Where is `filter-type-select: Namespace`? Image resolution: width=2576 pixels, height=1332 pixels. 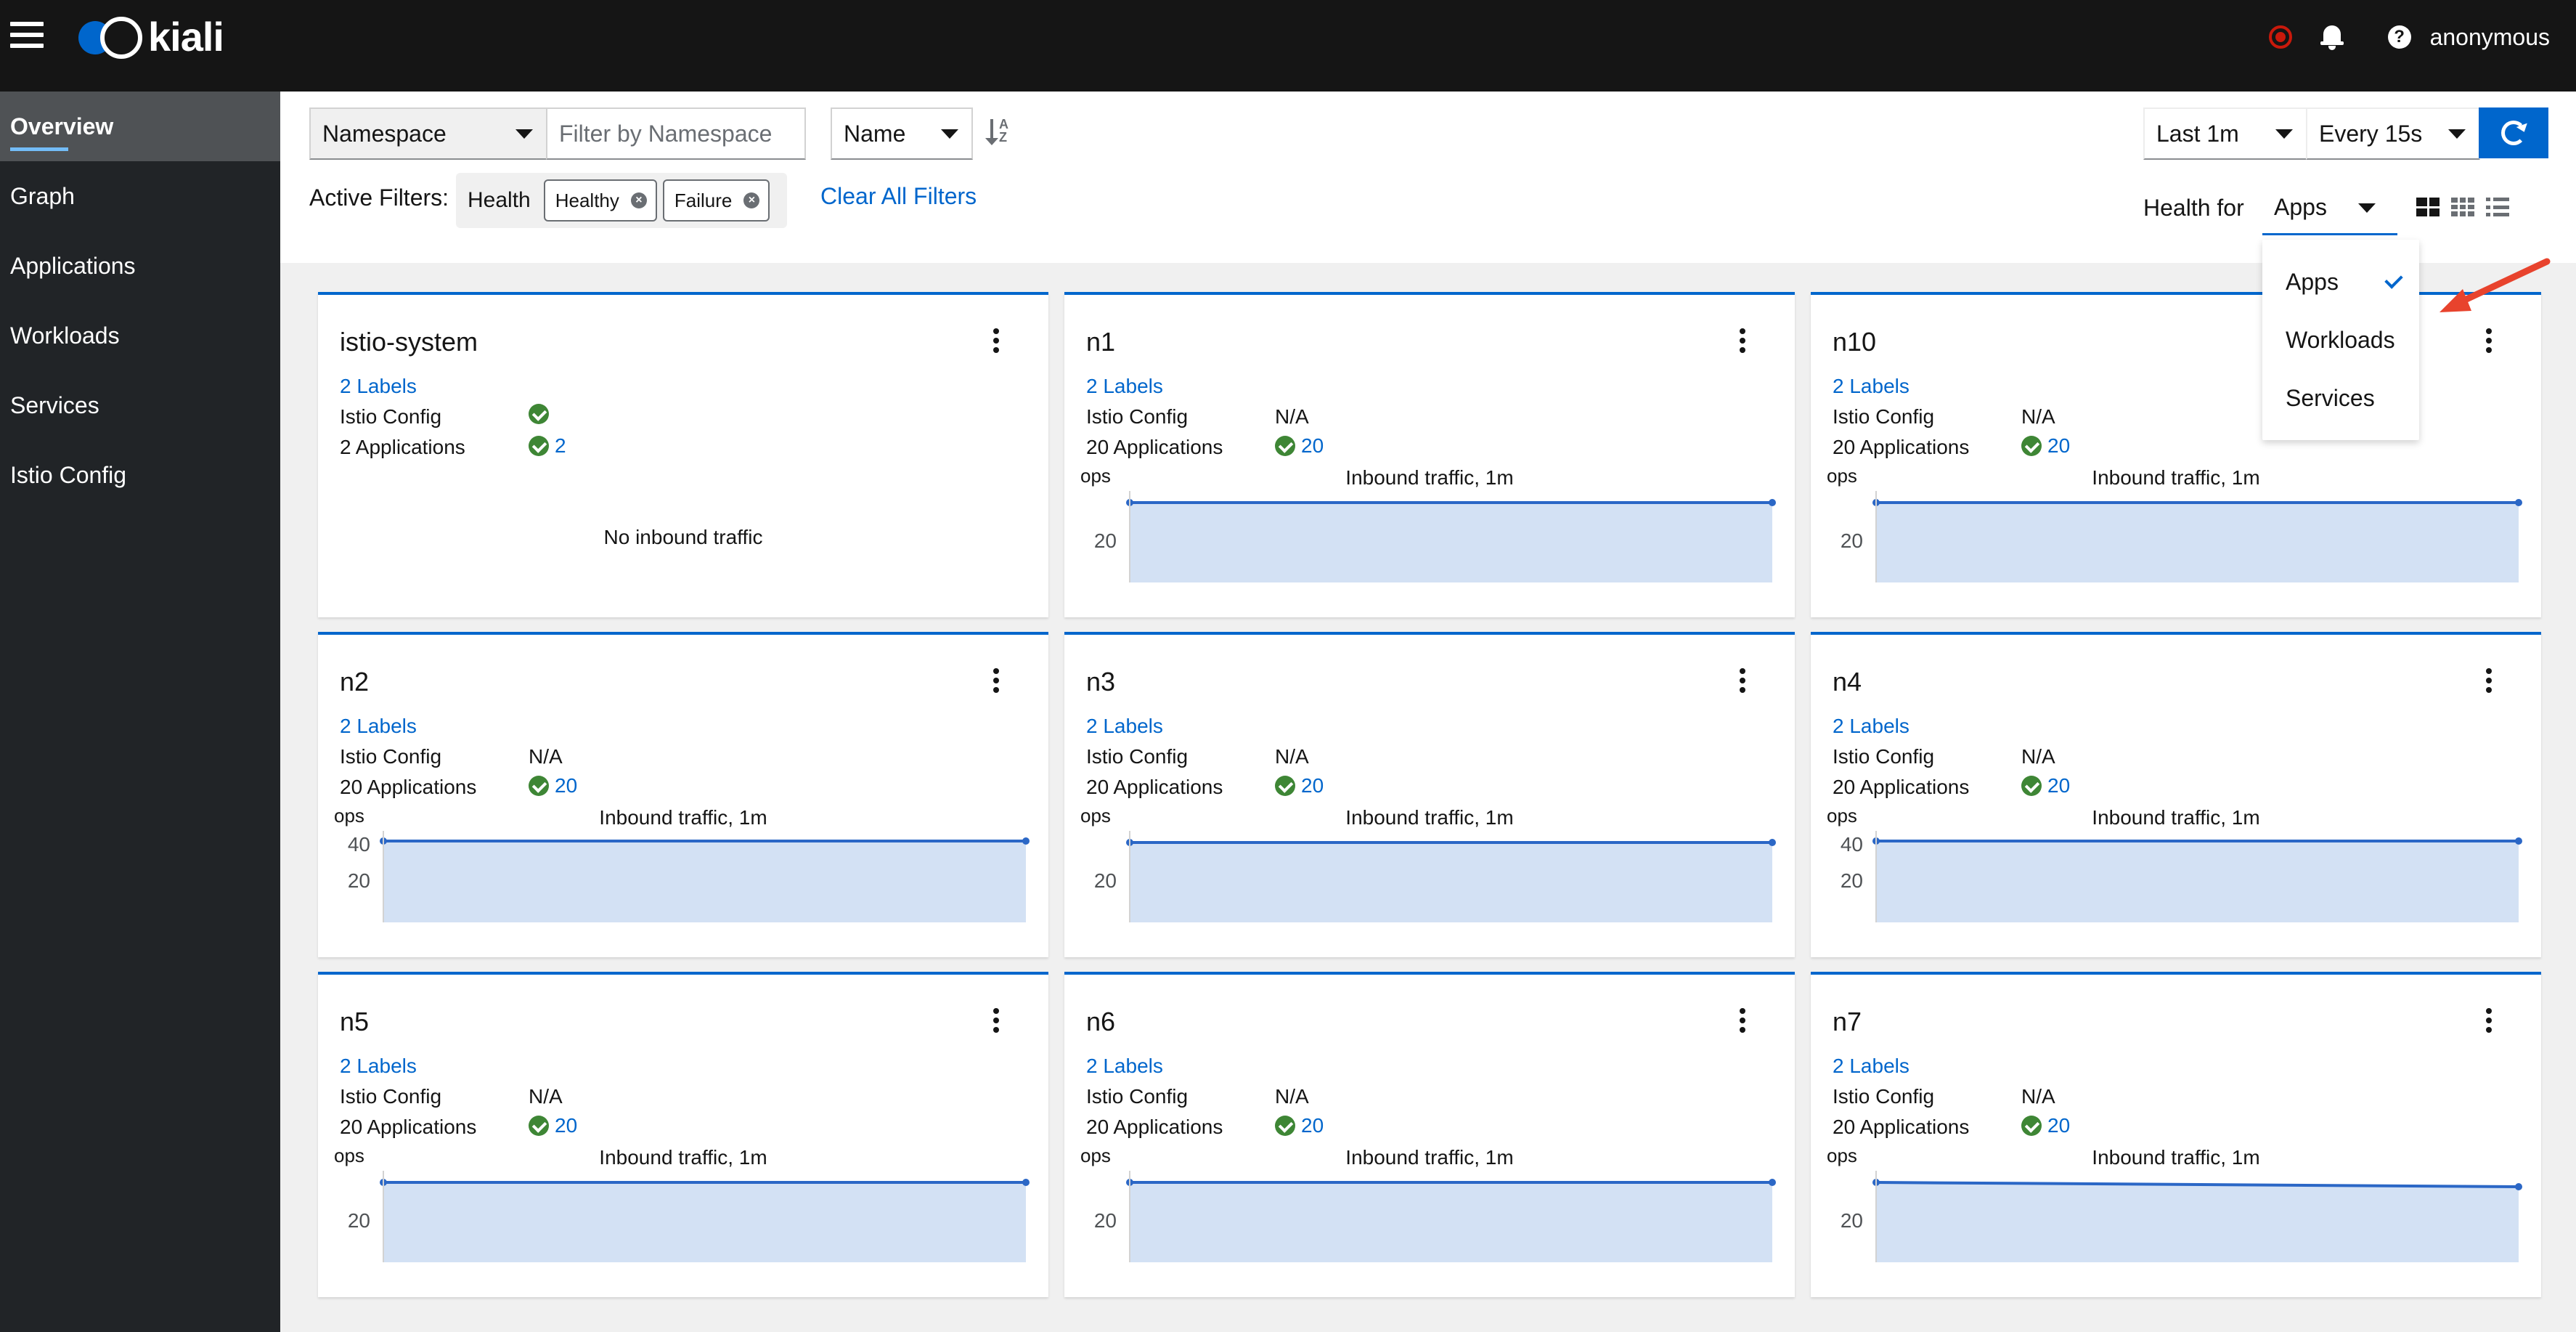 filter-type-select: Namespace is located at coordinates (428, 133).